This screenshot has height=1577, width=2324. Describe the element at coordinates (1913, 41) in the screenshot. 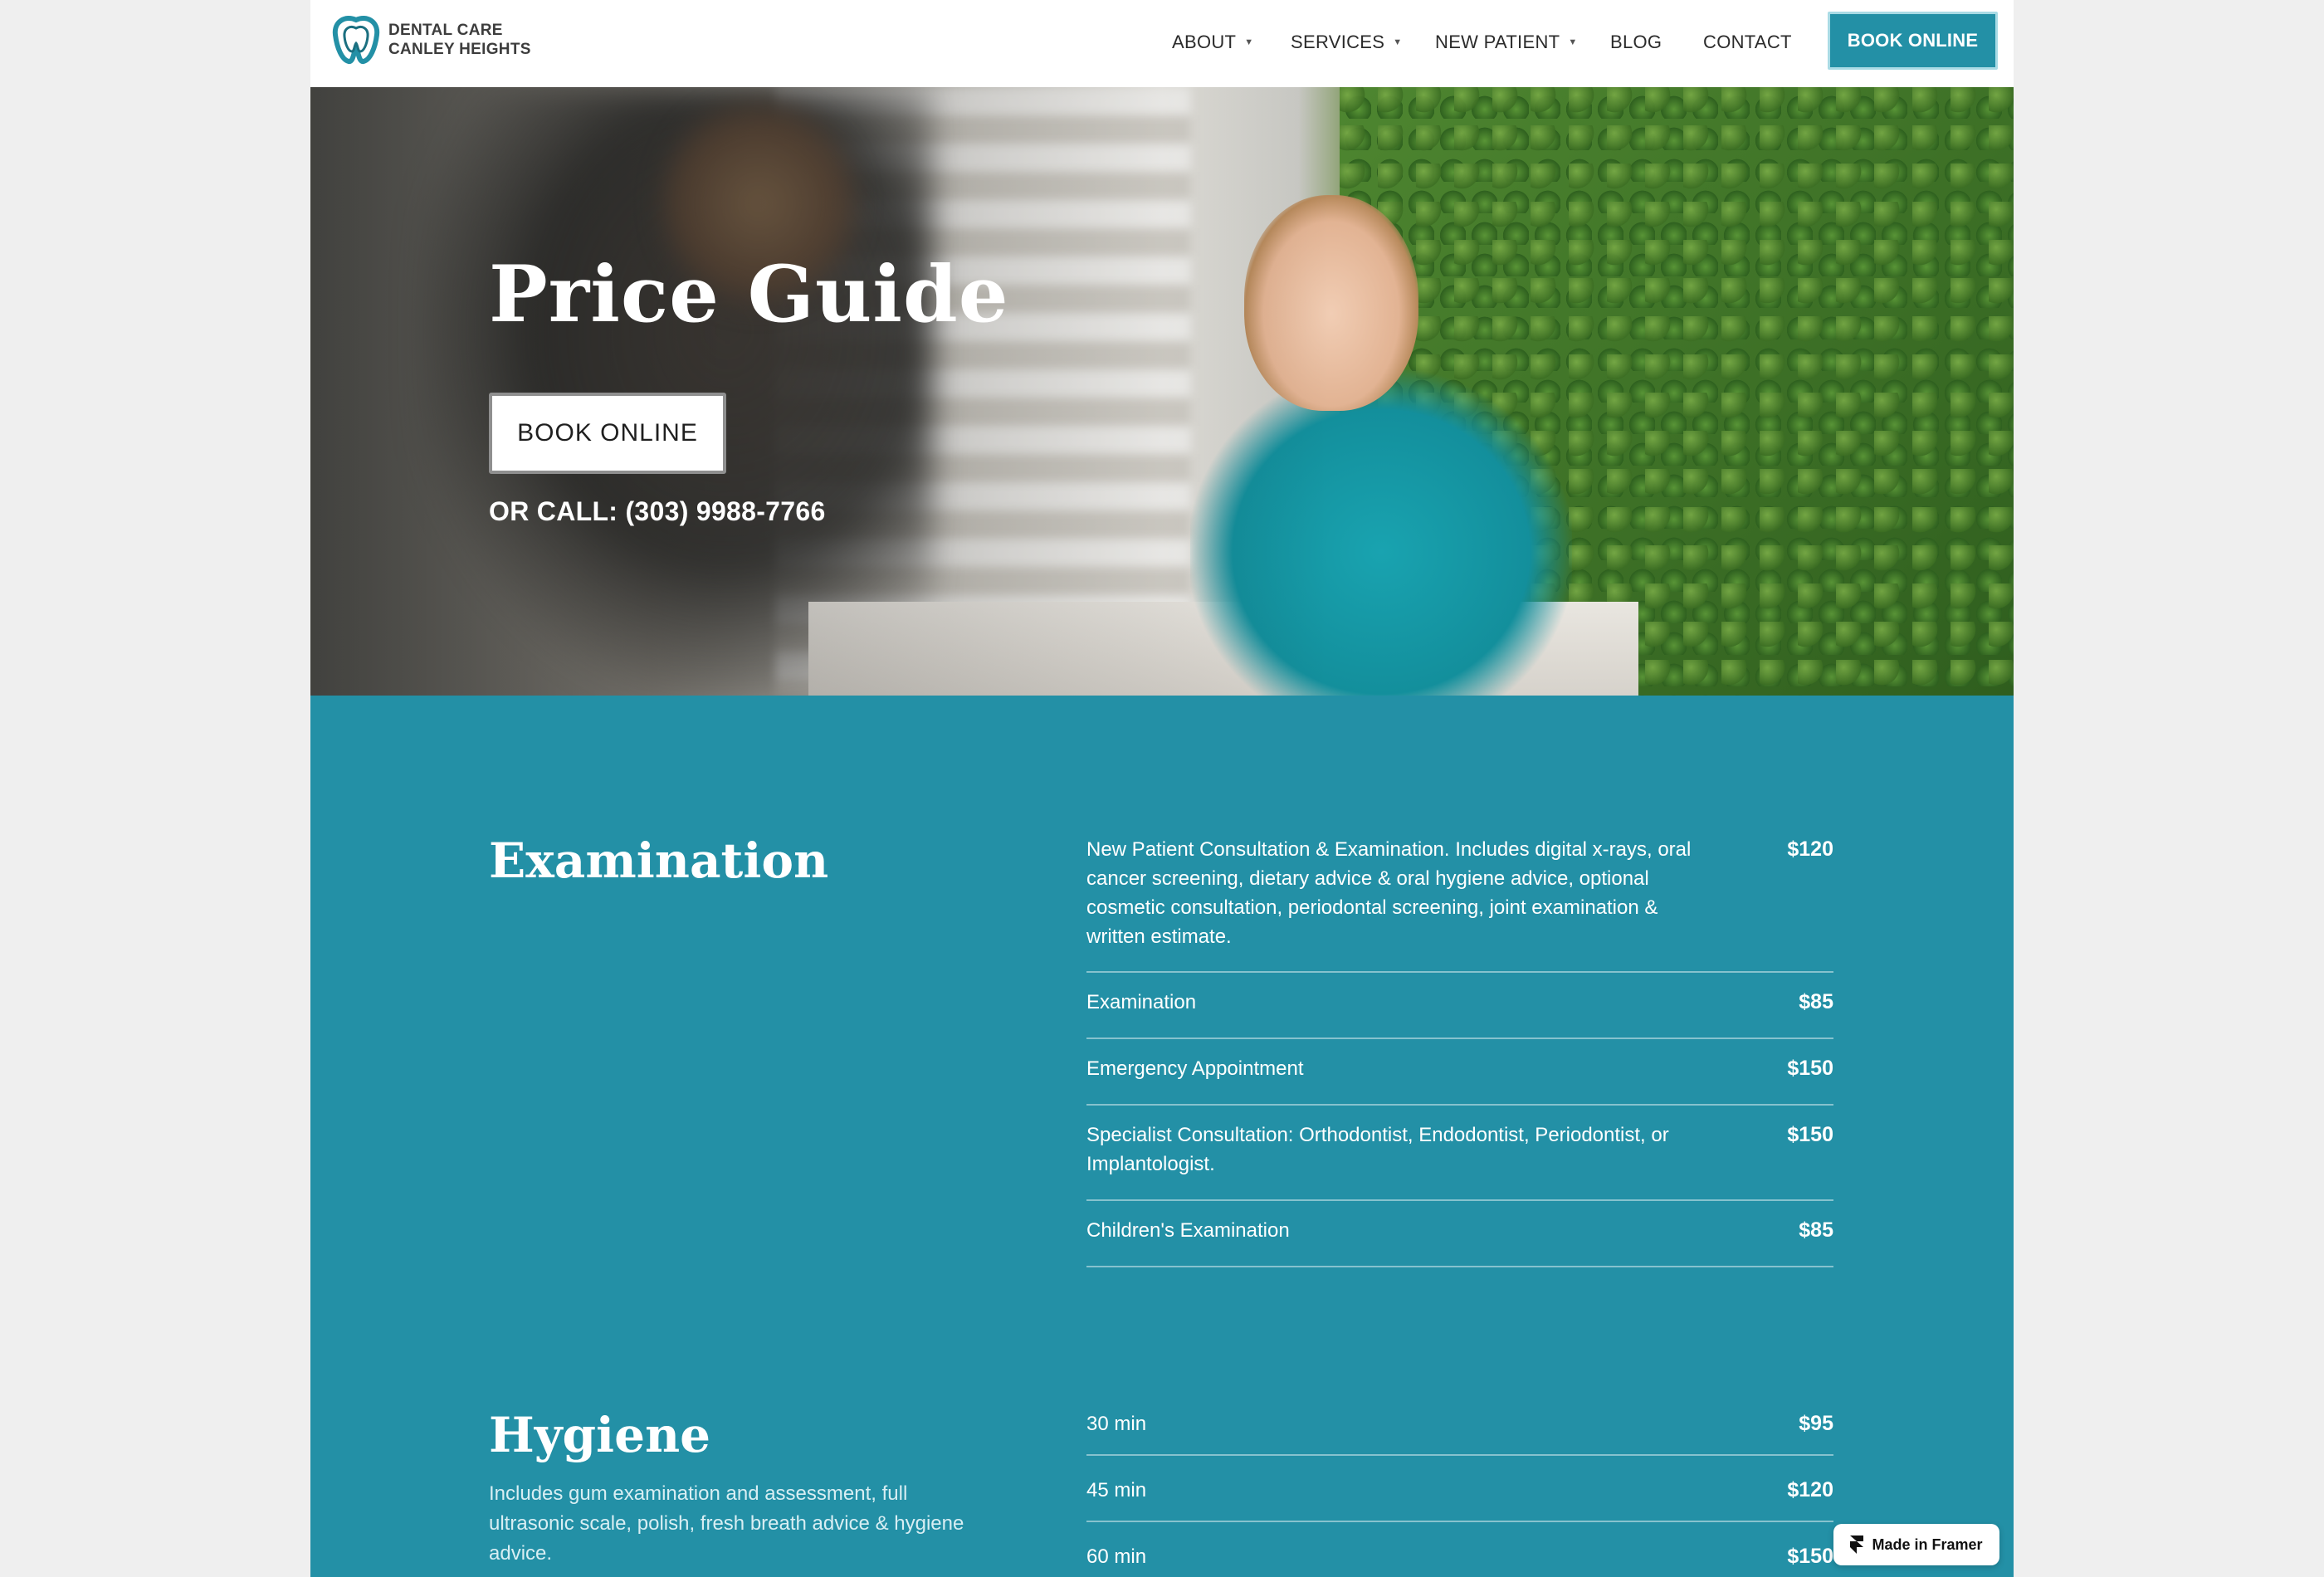

I see `header-book-online-button: BOOK ONLINE` at that location.